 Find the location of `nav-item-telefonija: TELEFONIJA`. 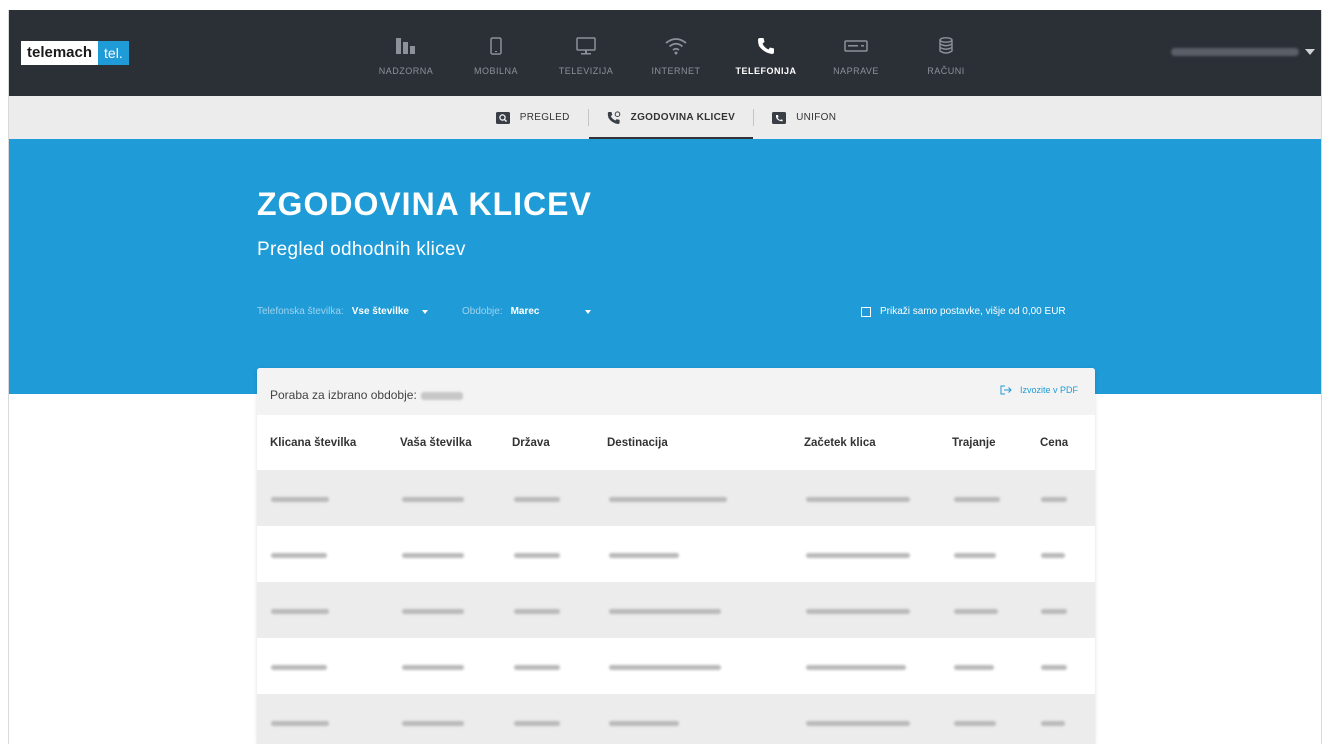

nav-item-telefonija: TELEFONIJA is located at coordinates (766, 53).